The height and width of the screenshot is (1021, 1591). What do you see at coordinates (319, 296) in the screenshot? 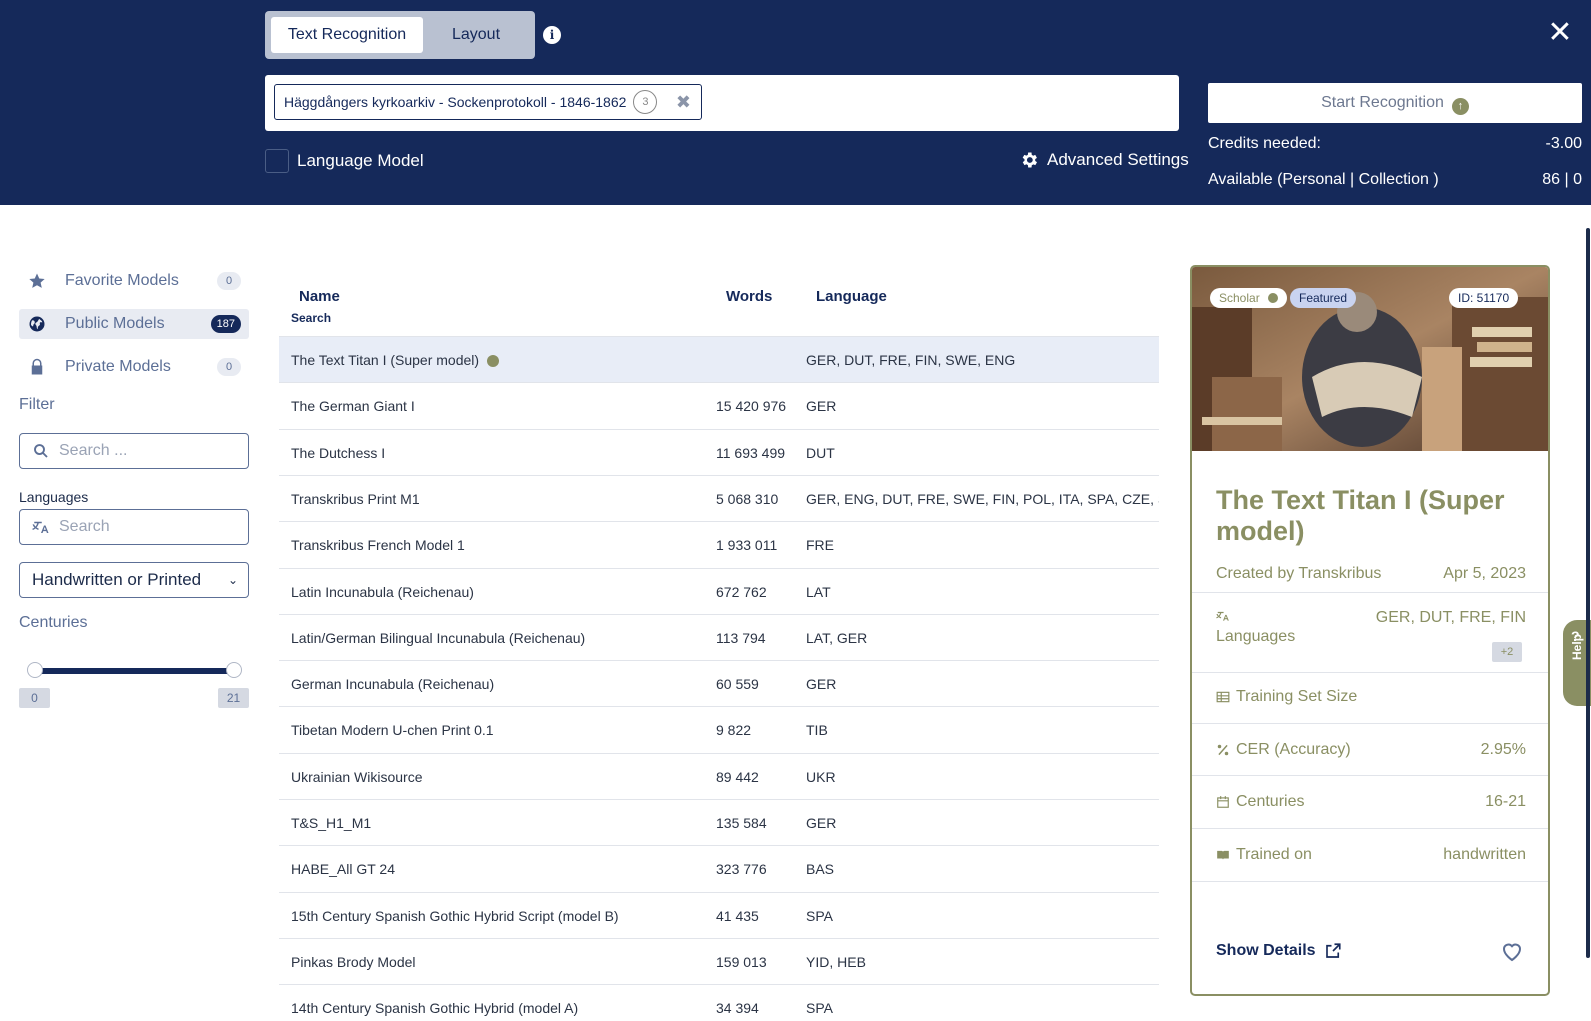
I see `column-header-name: Name` at bounding box center [319, 296].